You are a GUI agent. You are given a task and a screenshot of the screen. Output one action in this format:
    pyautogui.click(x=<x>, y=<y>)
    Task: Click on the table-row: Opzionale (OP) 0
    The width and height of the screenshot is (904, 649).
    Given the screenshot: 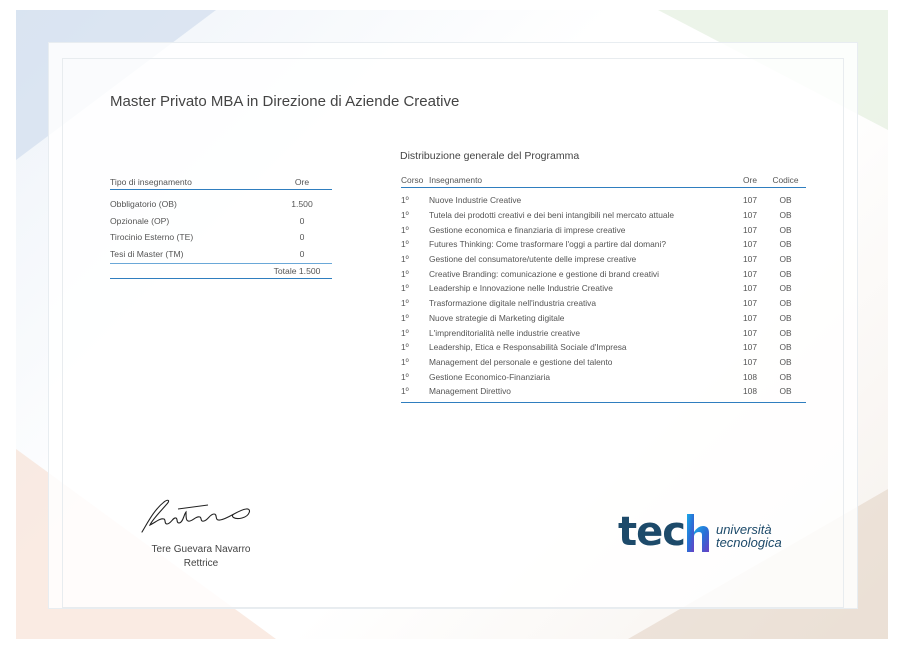 What is the action you would take?
    pyautogui.click(x=221, y=221)
    